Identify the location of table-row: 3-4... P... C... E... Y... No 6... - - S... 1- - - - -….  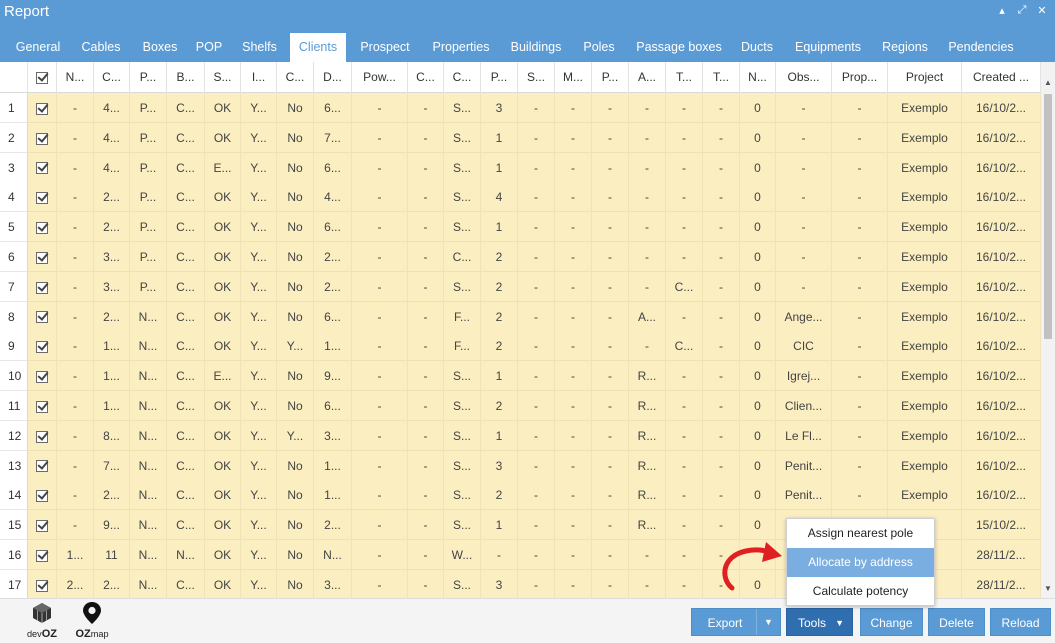
(520, 167).